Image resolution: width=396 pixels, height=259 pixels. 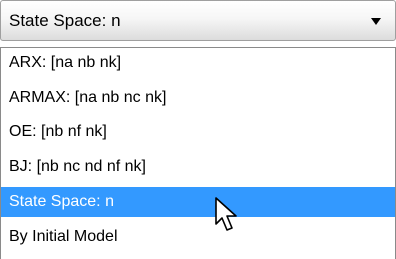 What do you see at coordinates (226, 214) in the screenshot?
I see `mouse-pointer-icon` at bounding box center [226, 214].